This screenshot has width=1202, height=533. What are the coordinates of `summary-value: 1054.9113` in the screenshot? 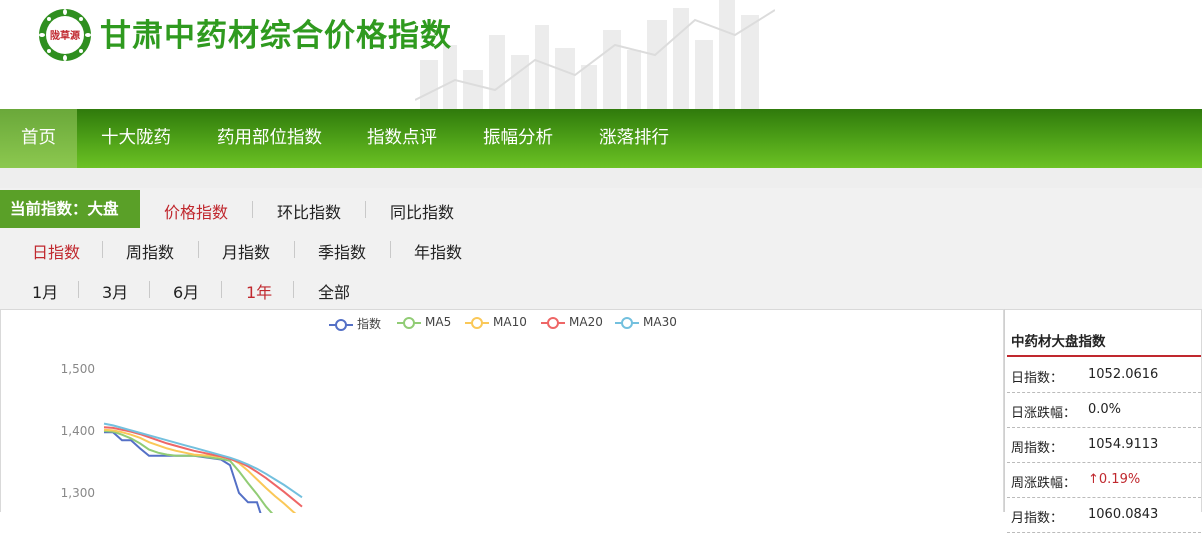 It's located at (1123, 444).